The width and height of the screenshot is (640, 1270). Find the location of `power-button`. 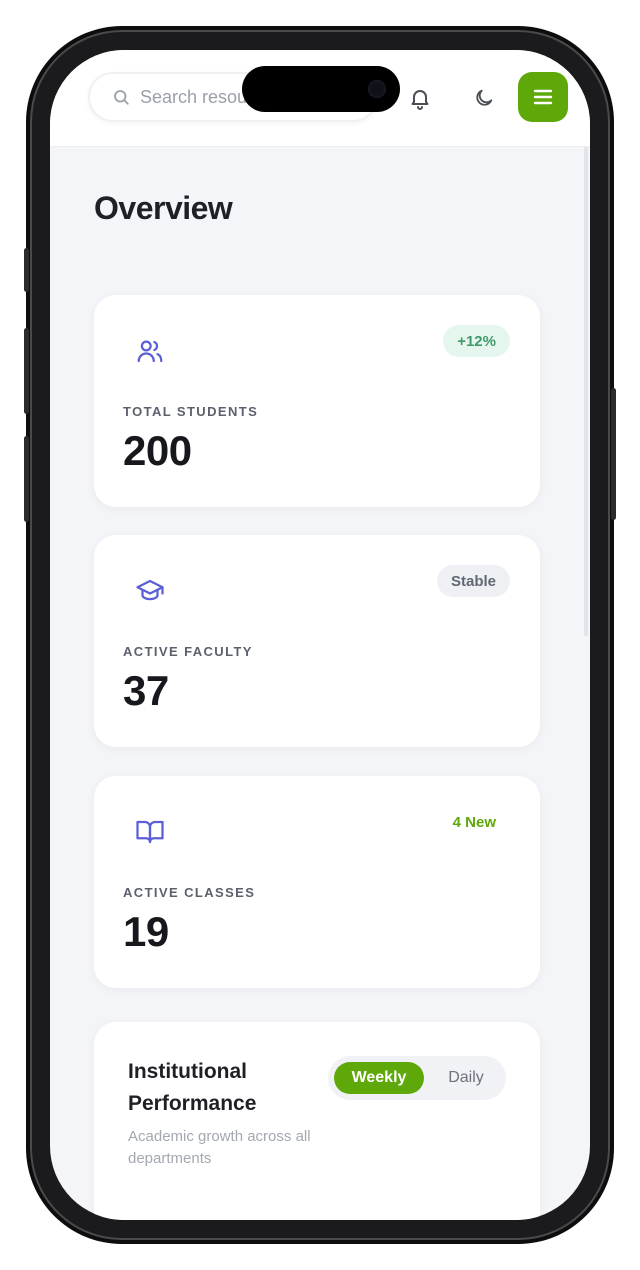

power-button is located at coordinates (613, 454).